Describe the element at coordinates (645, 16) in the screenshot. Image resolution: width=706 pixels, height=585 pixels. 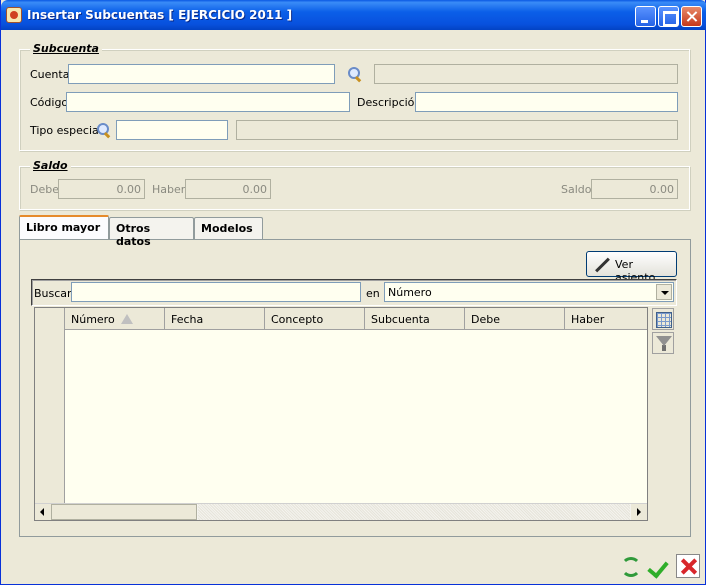
I see `minimize-button` at that location.